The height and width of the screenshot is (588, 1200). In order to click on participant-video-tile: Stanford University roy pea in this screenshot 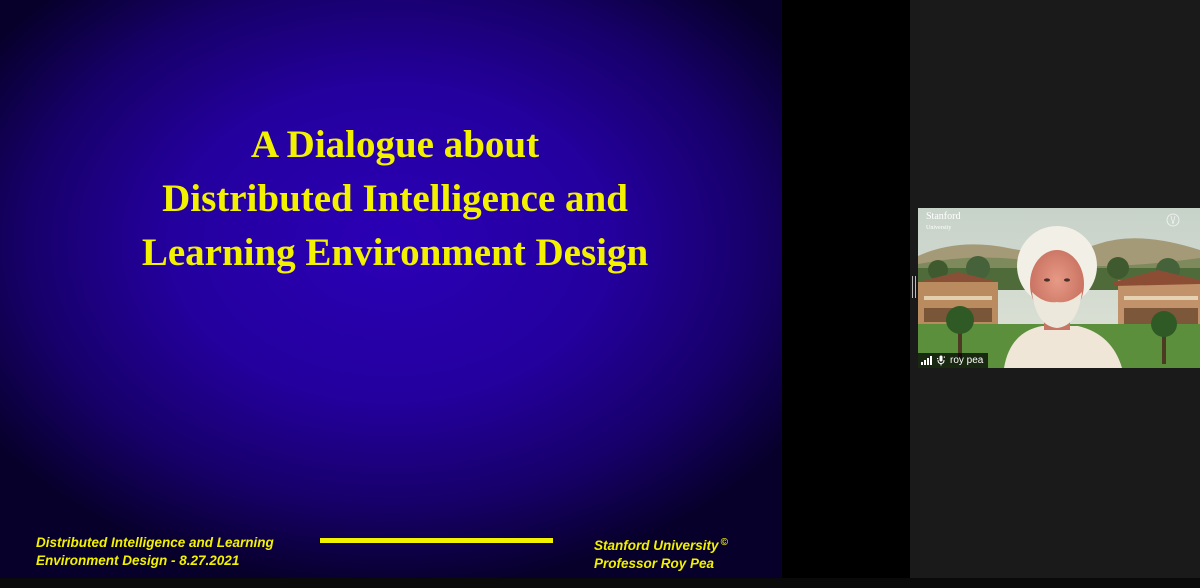, I will do `click(1059, 288)`.